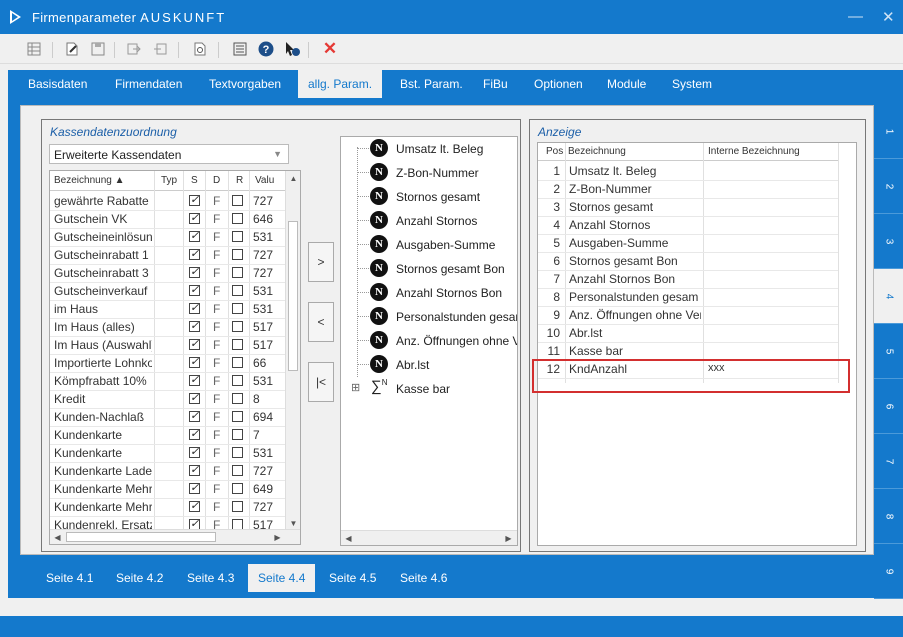 The image size is (903, 637). What do you see at coordinates (558, 84) in the screenshot?
I see `menu-optionen: Optionen` at bounding box center [558, 84].